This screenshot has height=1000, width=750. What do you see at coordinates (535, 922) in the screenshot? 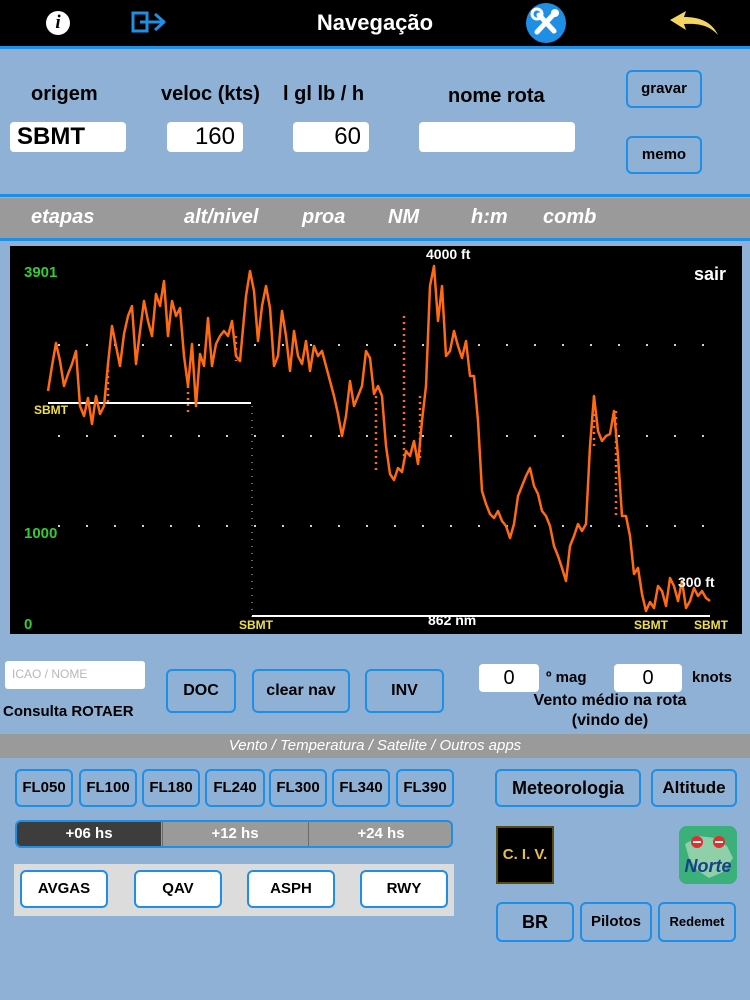
I see `br-button: BR` at bounding box center [535, 922].